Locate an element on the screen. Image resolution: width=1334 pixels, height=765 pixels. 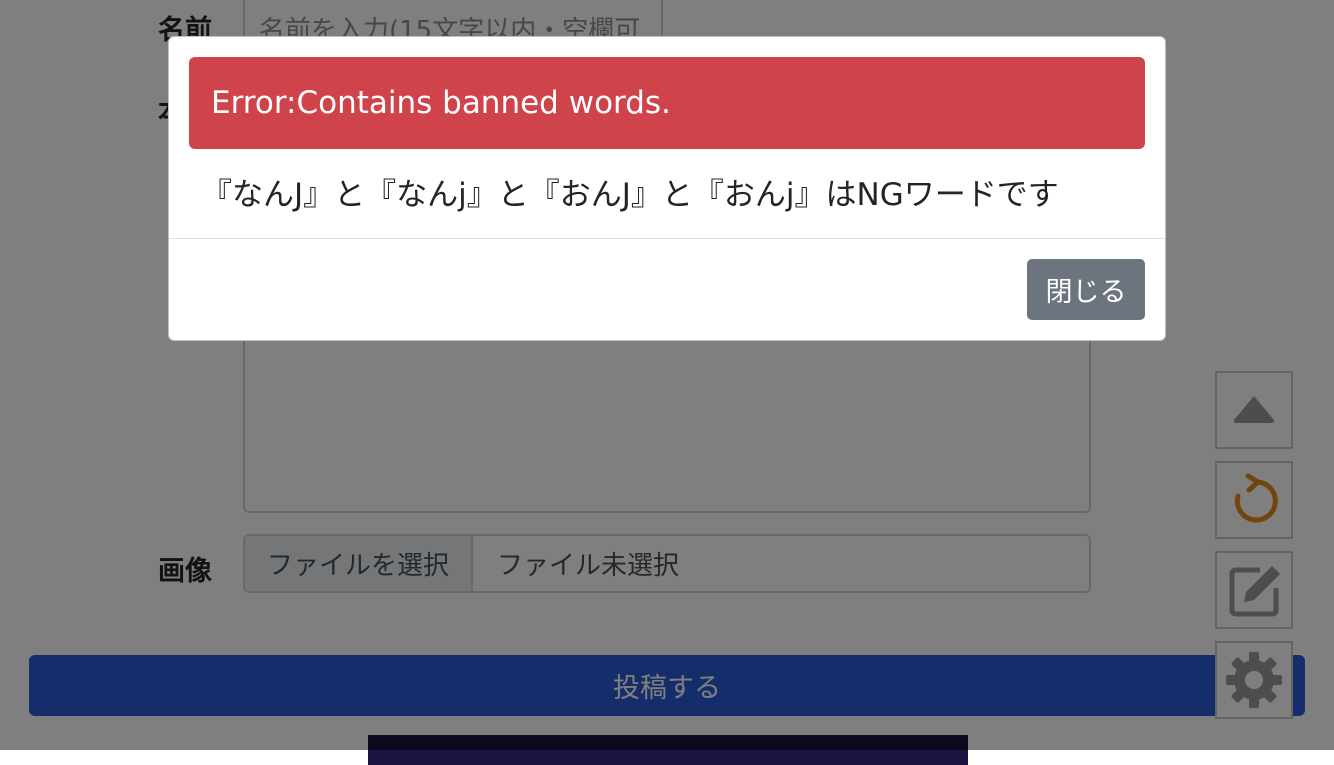
close-button: 閉じる is located at coordinates (1086, 289).